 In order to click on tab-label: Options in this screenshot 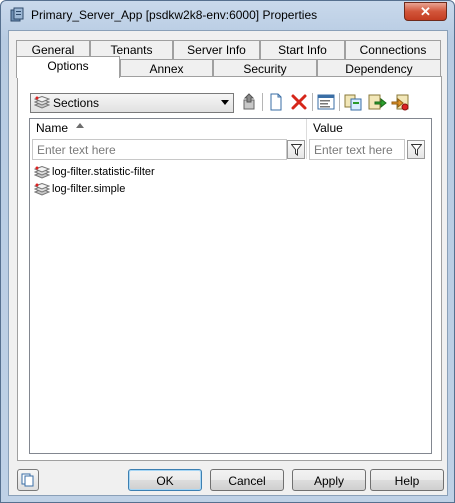, I will do `click(68, 66)`.